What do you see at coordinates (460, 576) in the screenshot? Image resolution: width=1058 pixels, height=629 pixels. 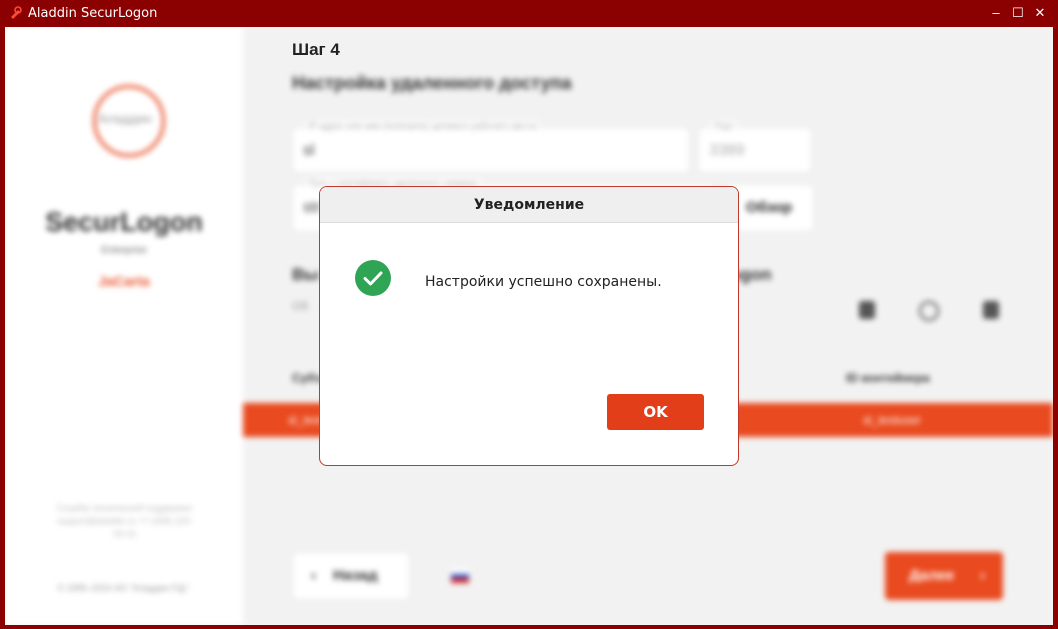 I see `russian-flag-icon` at bounding box center [460, 576].